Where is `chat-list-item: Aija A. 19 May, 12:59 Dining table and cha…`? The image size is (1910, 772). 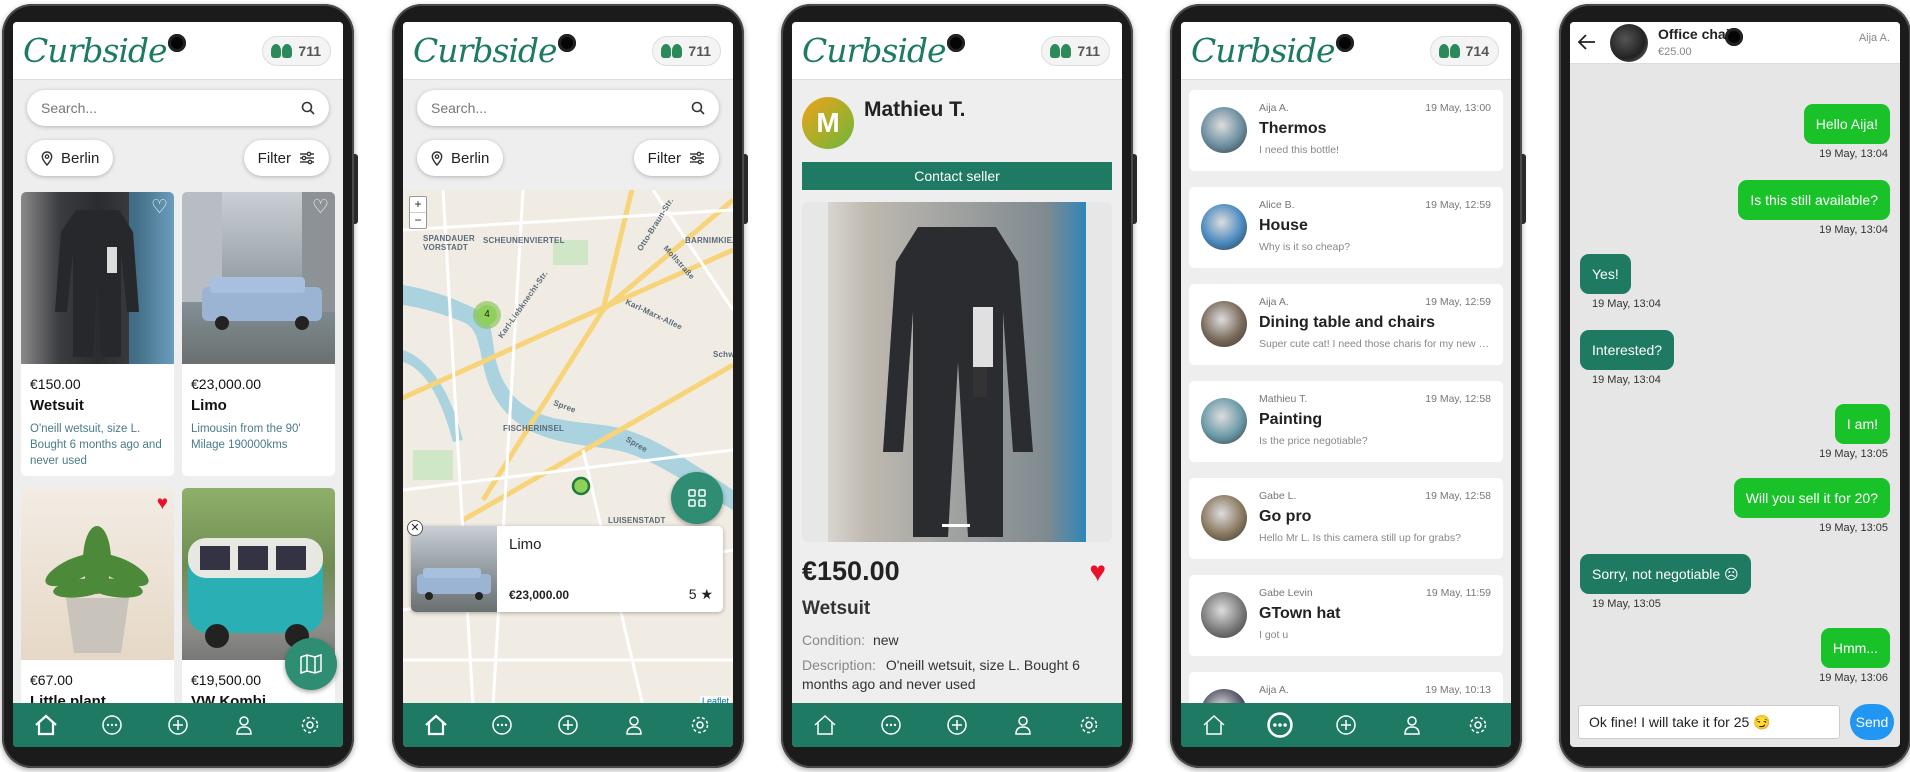 chat-list-item: Aija A. 19 May, 12:59 Dining table and cha… is located at coordinates (1346, 324).